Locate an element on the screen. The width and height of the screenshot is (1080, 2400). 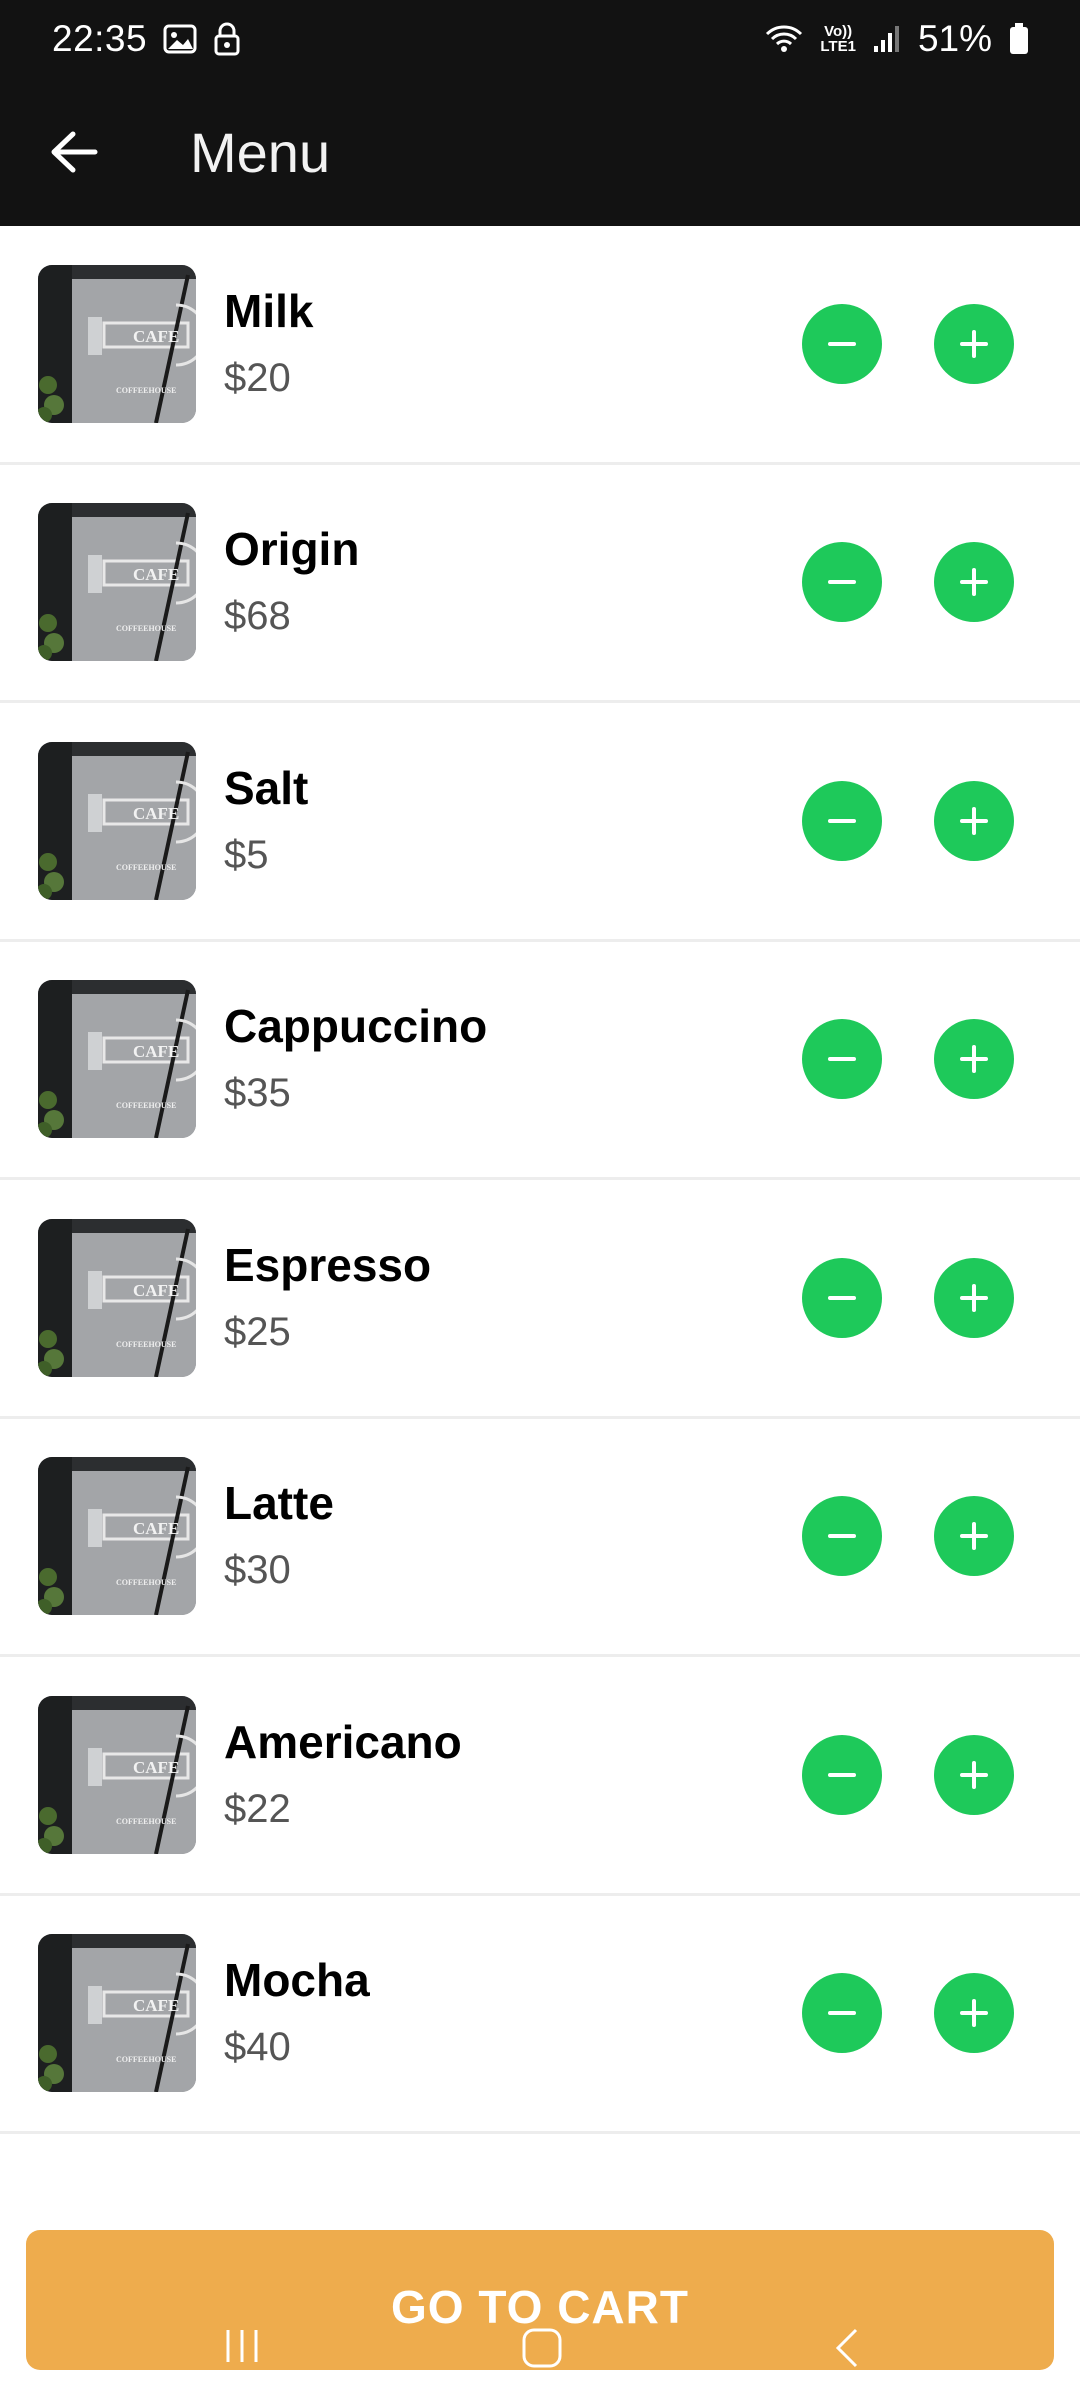
battery-icon is located at coordinates (1019, 39).